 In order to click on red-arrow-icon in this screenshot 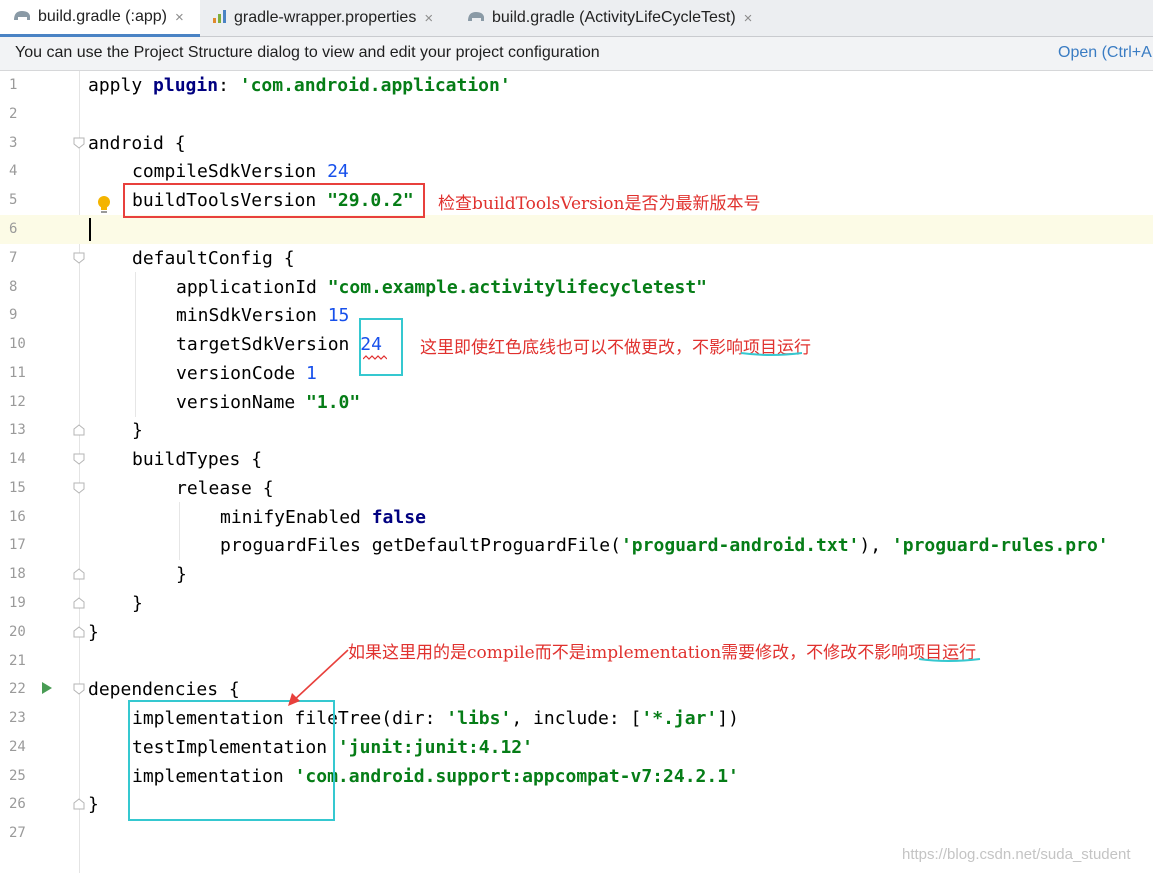, I will do `click(318, 677)`.